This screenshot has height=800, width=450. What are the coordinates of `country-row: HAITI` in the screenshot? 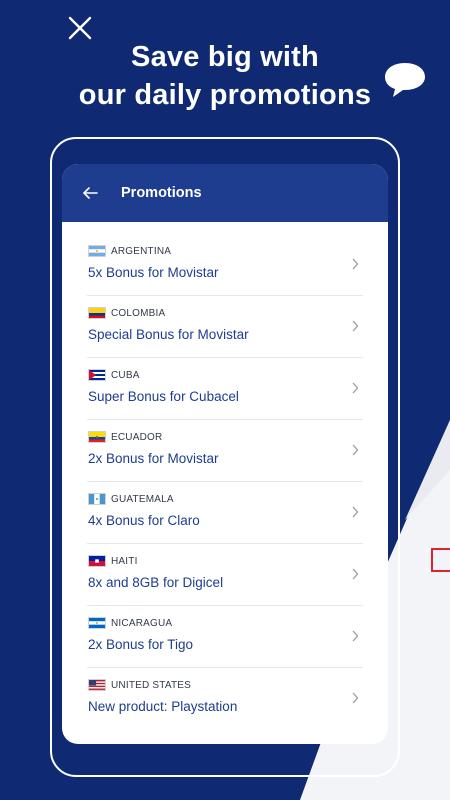 It's located at (113, 561).